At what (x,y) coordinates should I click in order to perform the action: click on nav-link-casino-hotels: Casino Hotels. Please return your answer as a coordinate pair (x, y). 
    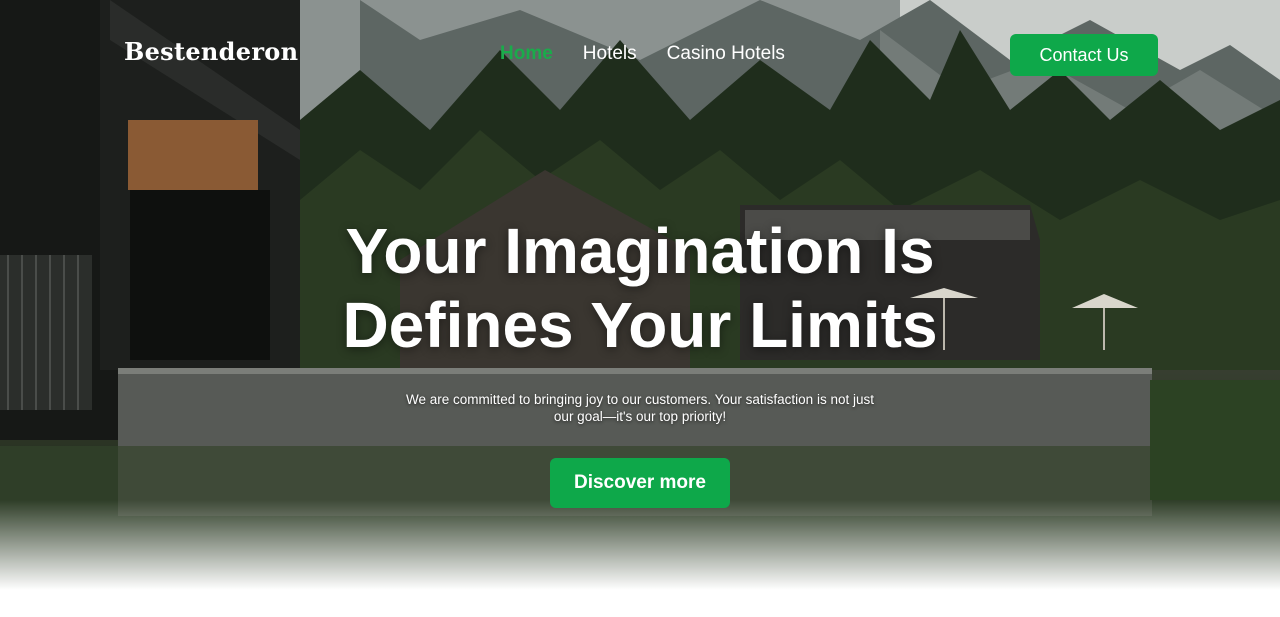
    Looking at the image, I should click on (726, 54).